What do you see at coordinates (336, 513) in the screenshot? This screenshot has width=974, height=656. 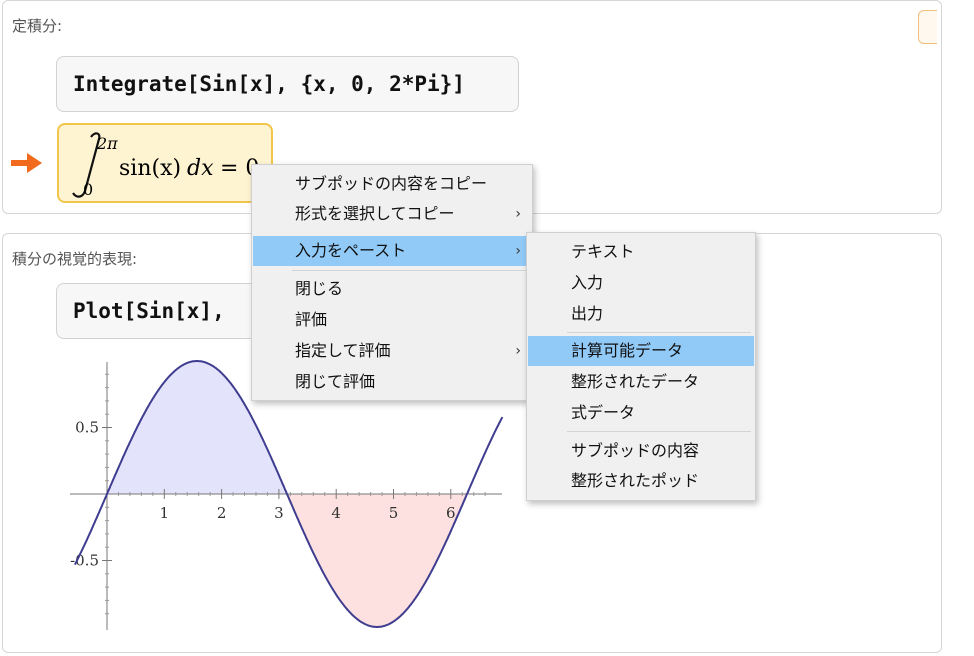 I see `x-tick-label: 4` at bounding box center [336, 513].